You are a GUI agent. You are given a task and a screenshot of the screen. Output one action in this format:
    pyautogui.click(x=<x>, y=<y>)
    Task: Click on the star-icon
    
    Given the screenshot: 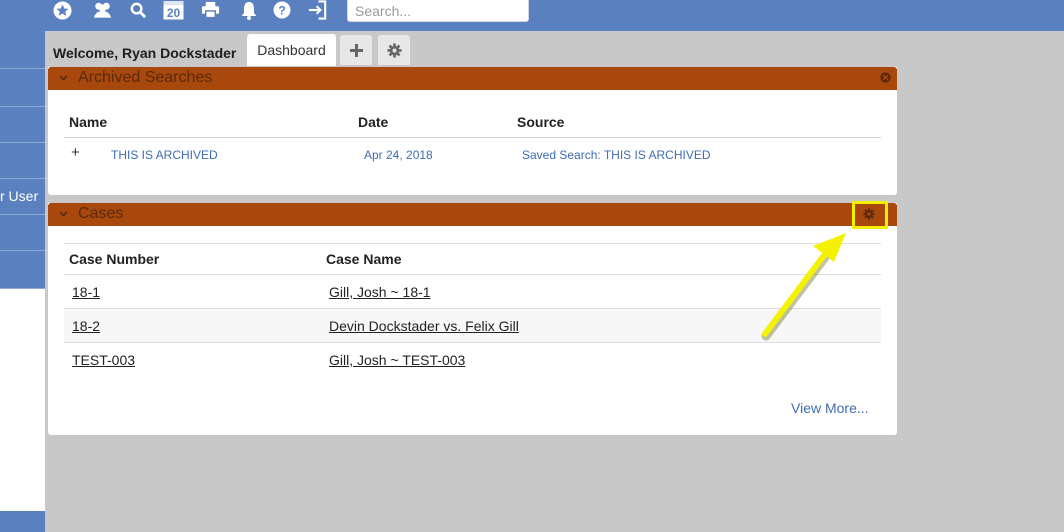 What is the action you would take?
    pyautogui.click(x=62, y=10)
    